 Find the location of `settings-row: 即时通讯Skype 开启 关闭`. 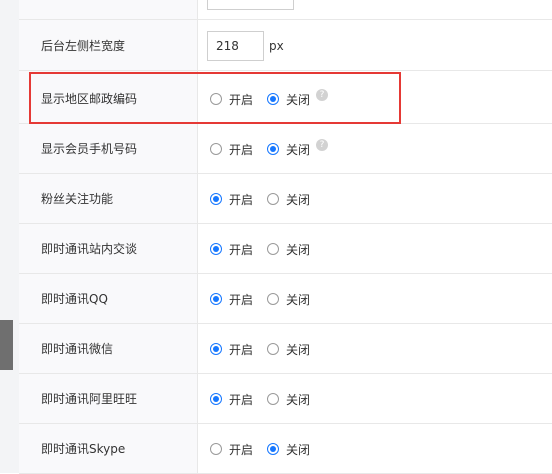

settings-row: 即时通讯Skype 开启 关闭 is located at coordinates (285, 449).